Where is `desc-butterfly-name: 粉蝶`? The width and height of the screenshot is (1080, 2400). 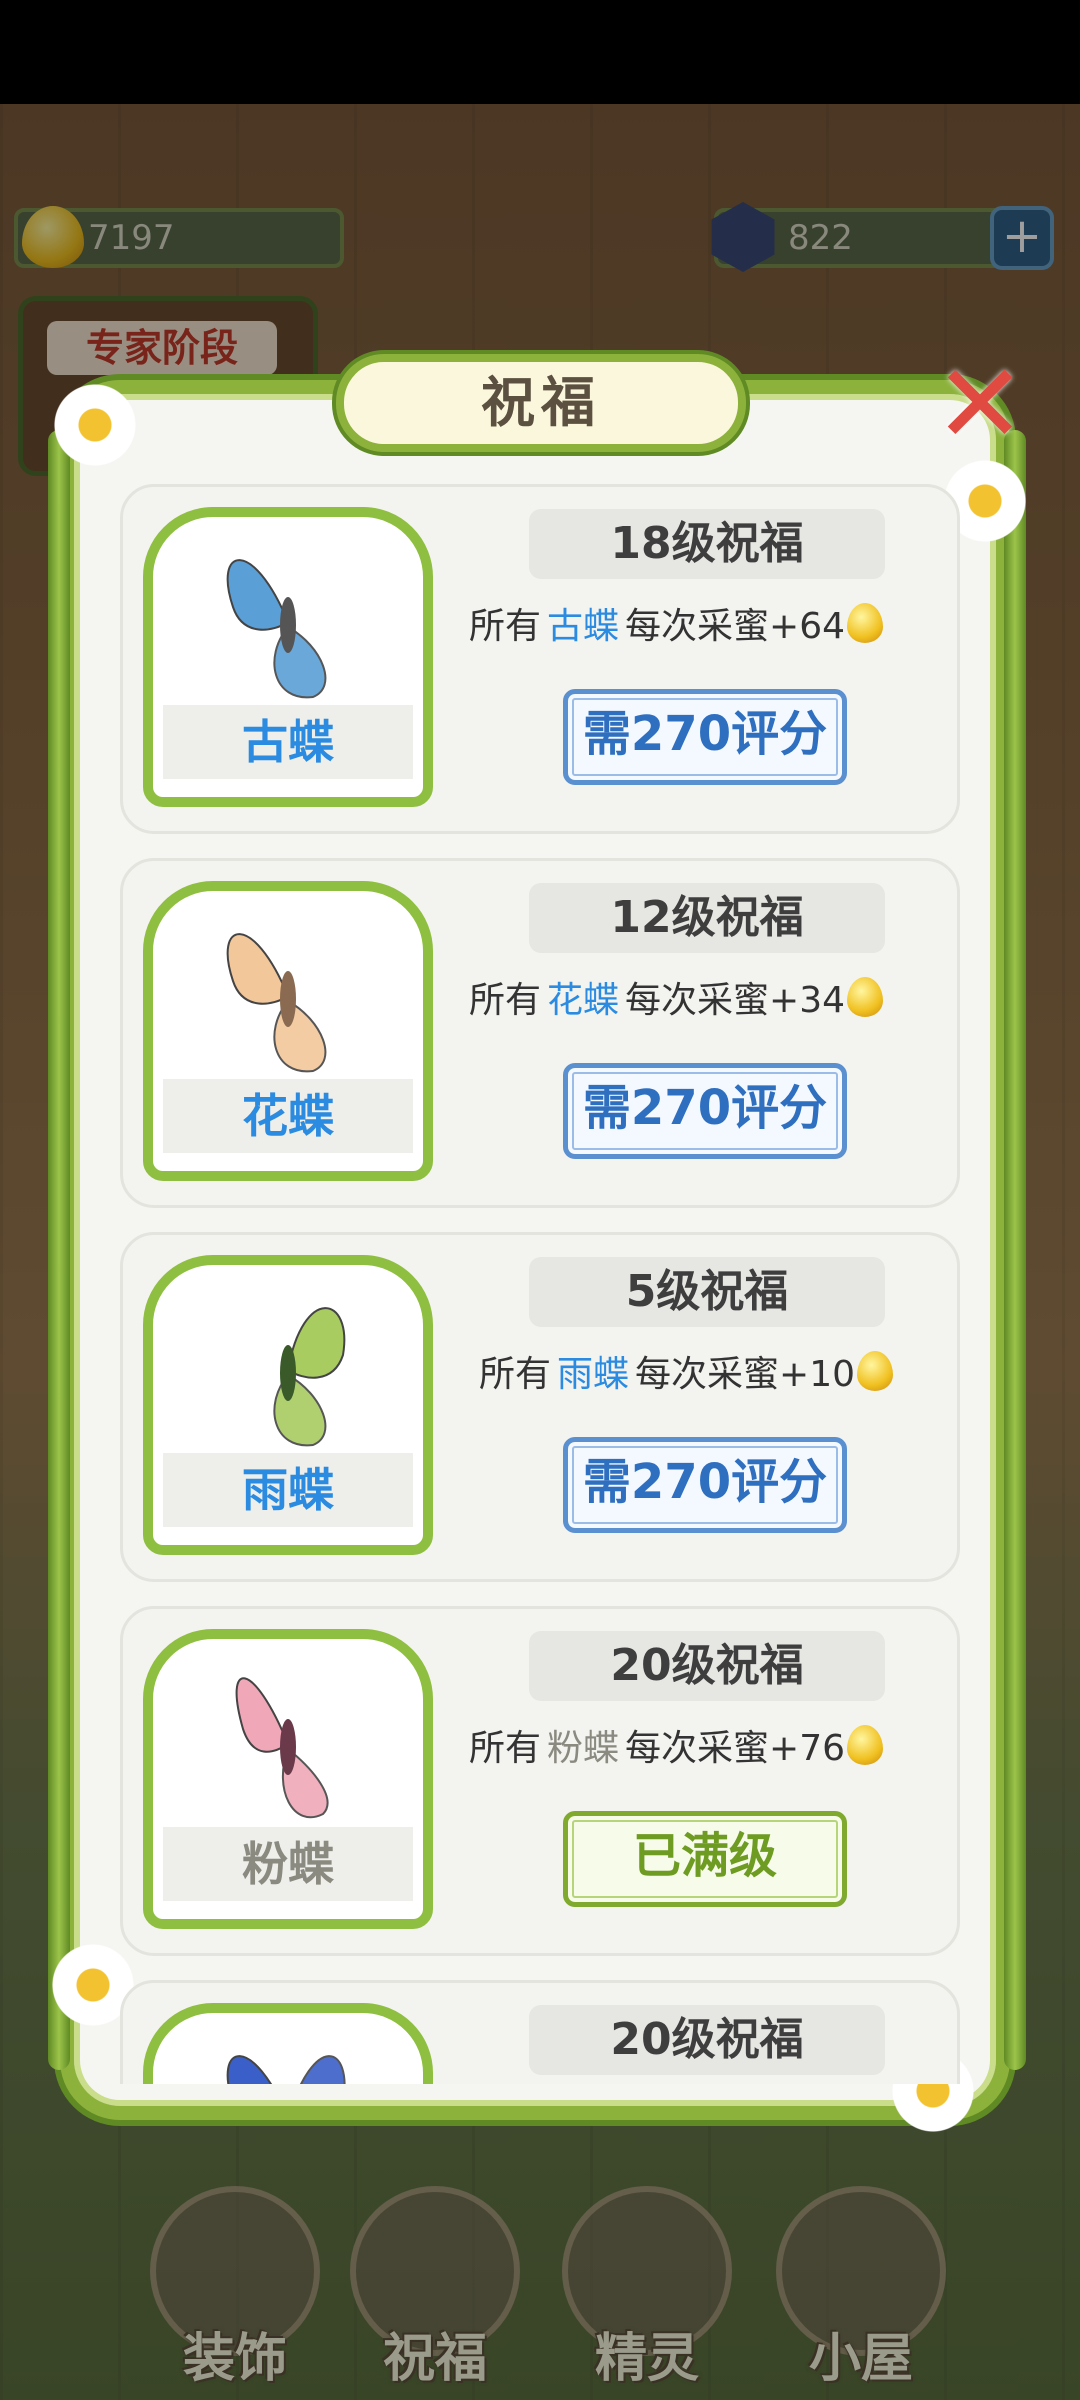
desc-butterfly-name: 粉蝶 is located at coordinates (583, 1748).